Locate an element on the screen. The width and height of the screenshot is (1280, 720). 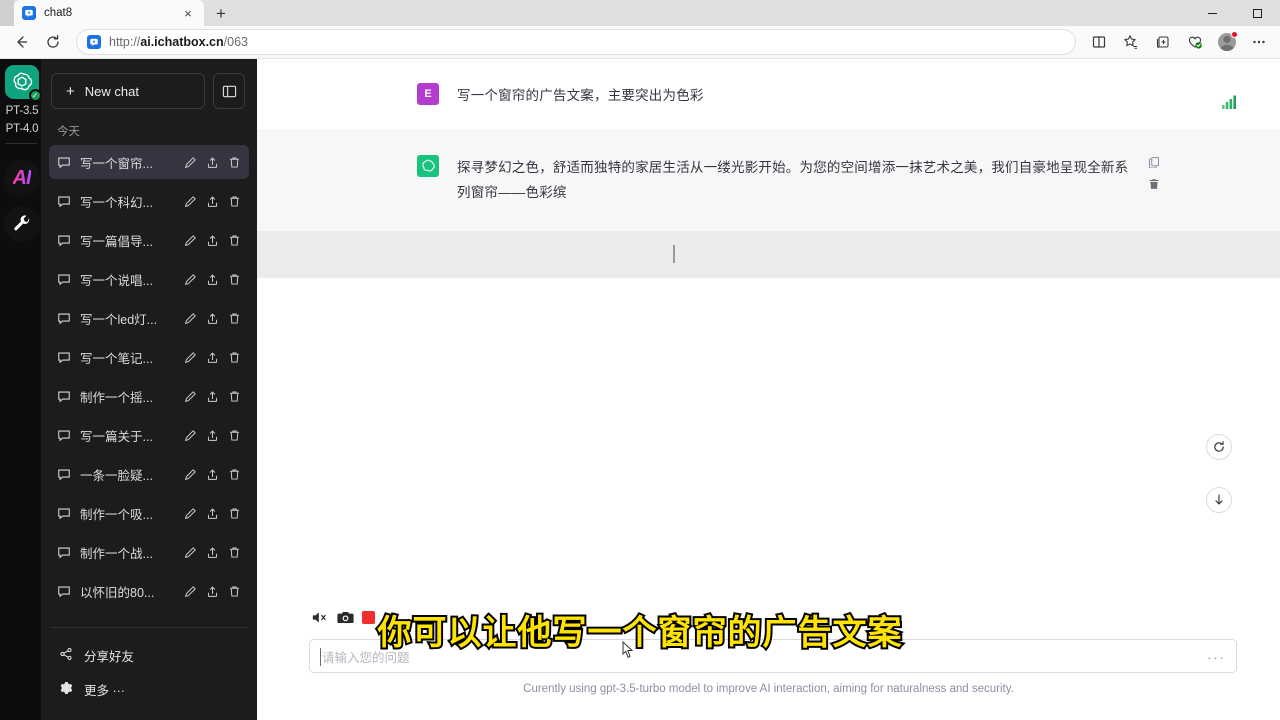
sidebar-header: + New chat is located at coordinates (149, 89).